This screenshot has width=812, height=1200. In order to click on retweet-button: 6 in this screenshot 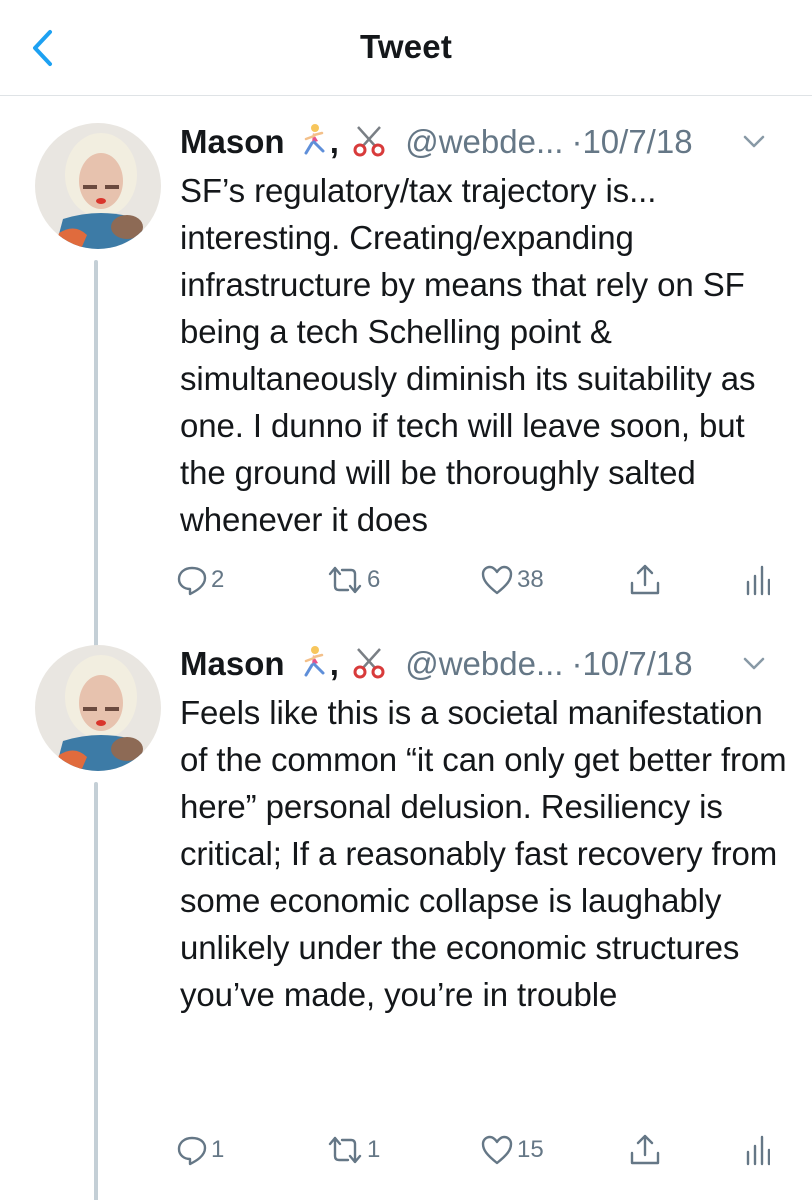, I will do `click(353, 580)`.